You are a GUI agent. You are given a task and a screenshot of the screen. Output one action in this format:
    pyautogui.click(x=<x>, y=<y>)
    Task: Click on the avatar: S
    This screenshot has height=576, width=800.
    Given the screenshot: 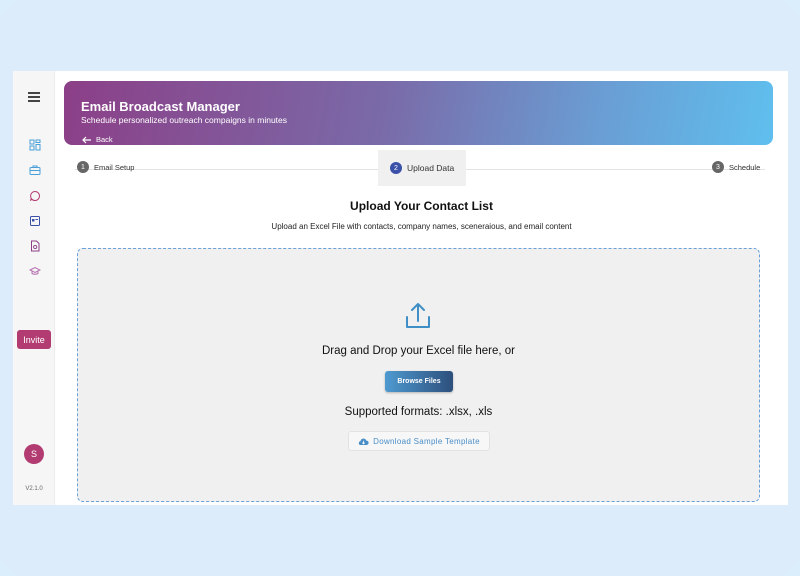 What is the action you would take?
    pyautogui.click(x=34, y=454)
    